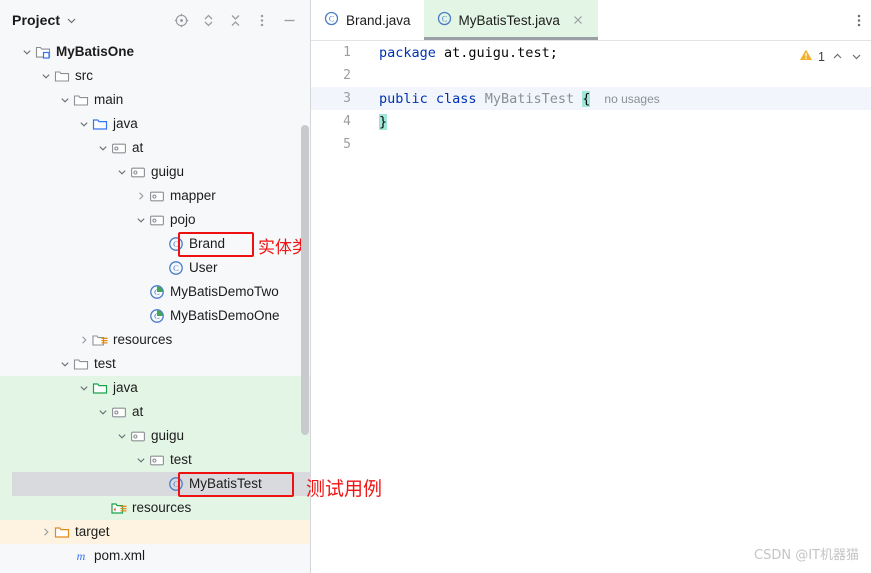 This screenshot has height=573, width=871. I want to click on inspection-widget: 1, so click(831, 56).